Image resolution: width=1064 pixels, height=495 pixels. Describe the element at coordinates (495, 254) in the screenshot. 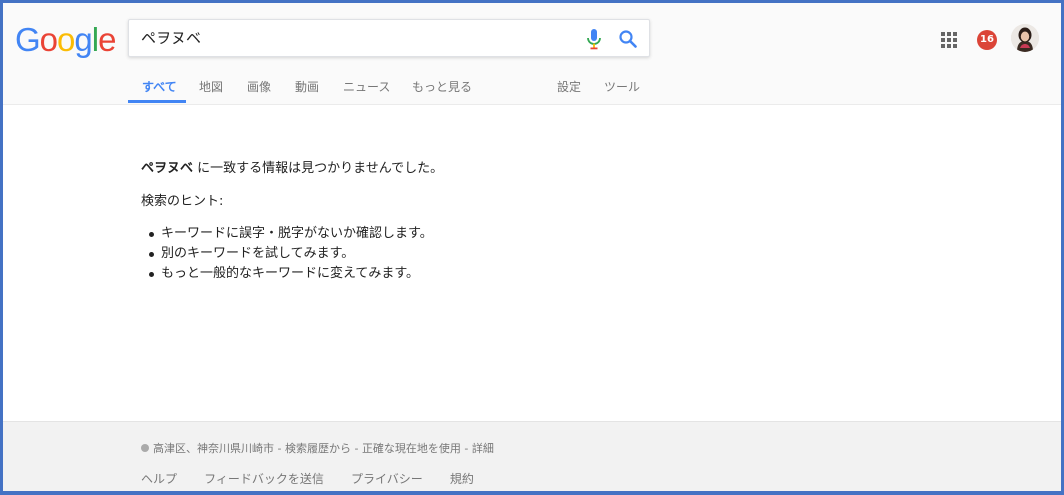

I see `list-item: 別のキーワードを試してみます。` at that location.